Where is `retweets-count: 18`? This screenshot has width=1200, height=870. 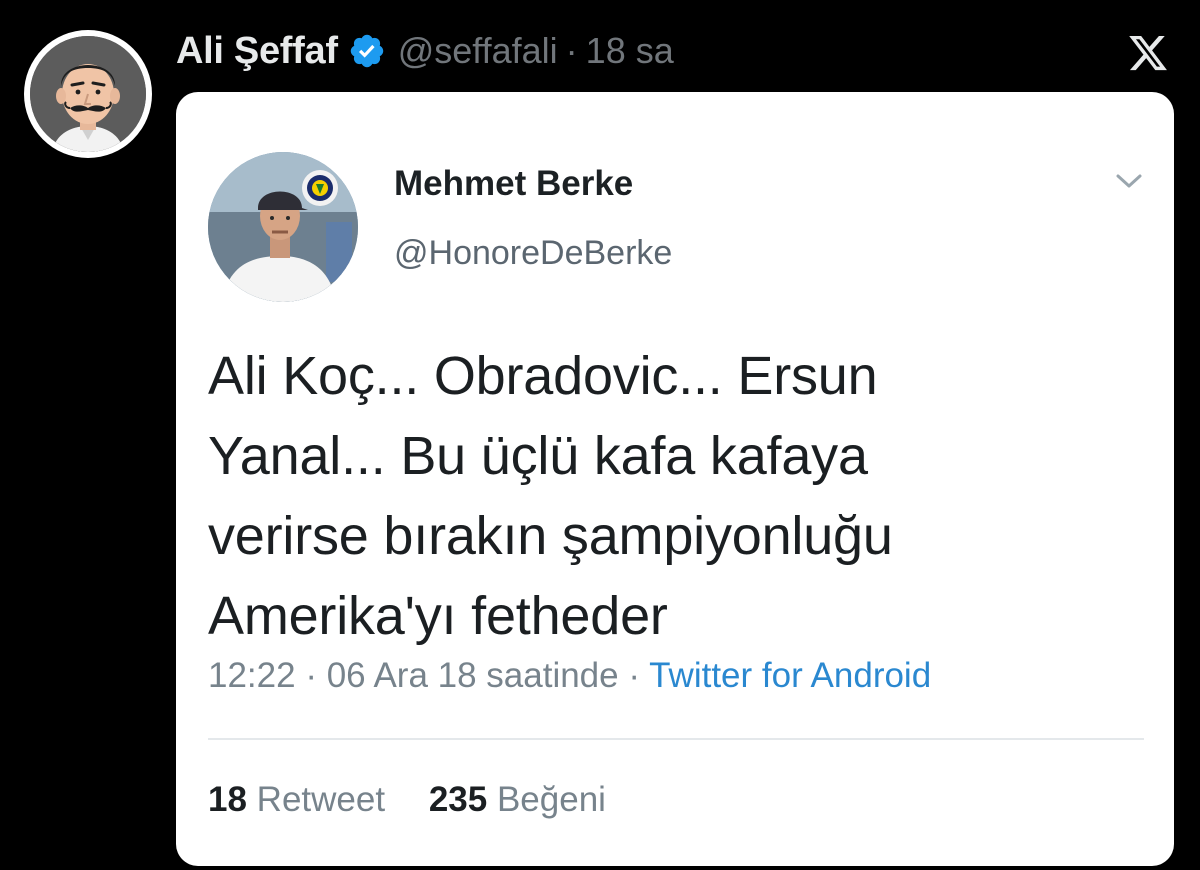
retweets-count: 18 is located at coordinates (227, 799).